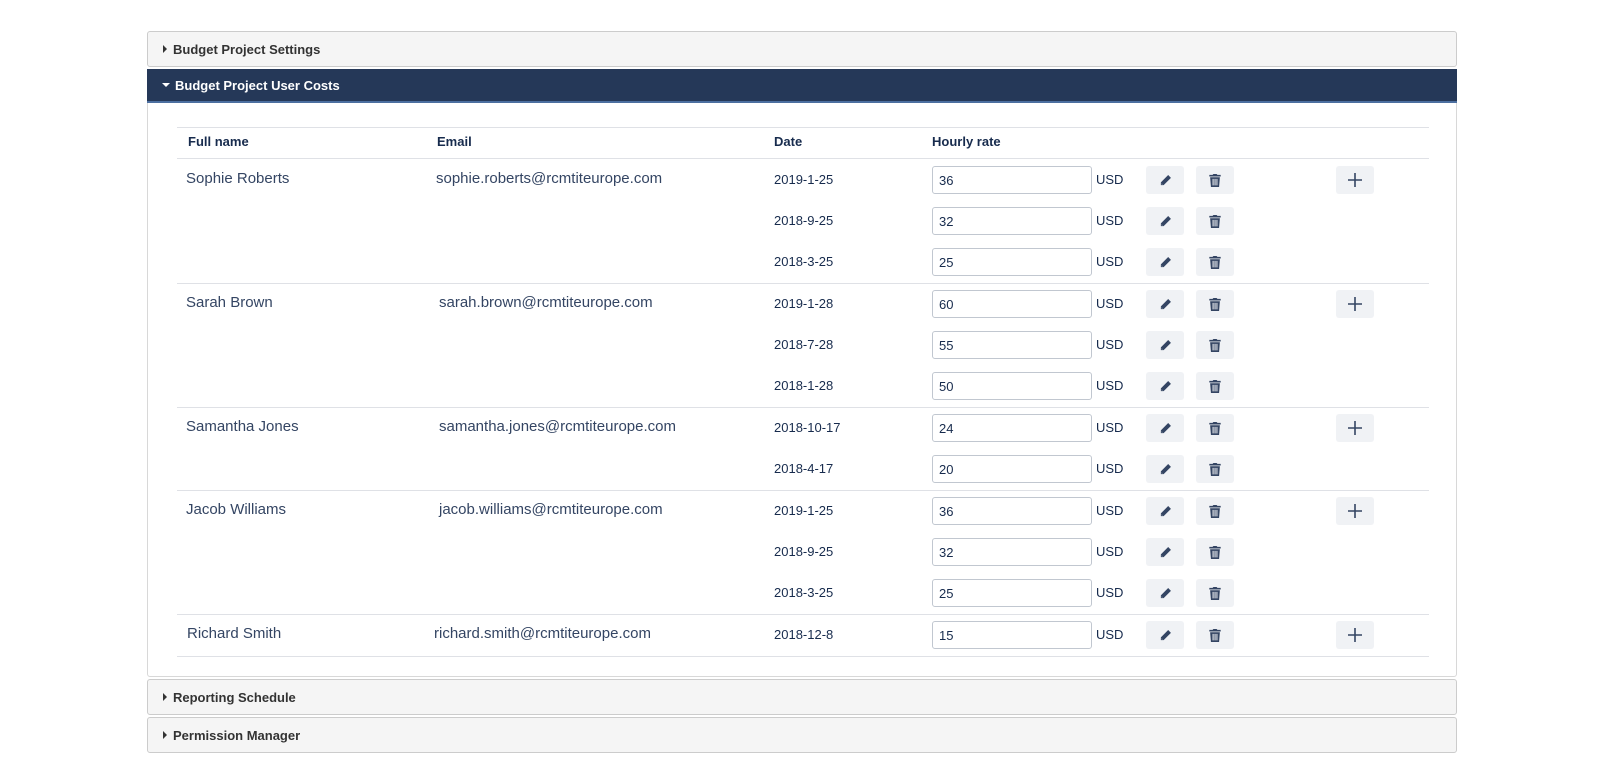  I want to click on rate-date: 2018-3-25, so click(804, 261).